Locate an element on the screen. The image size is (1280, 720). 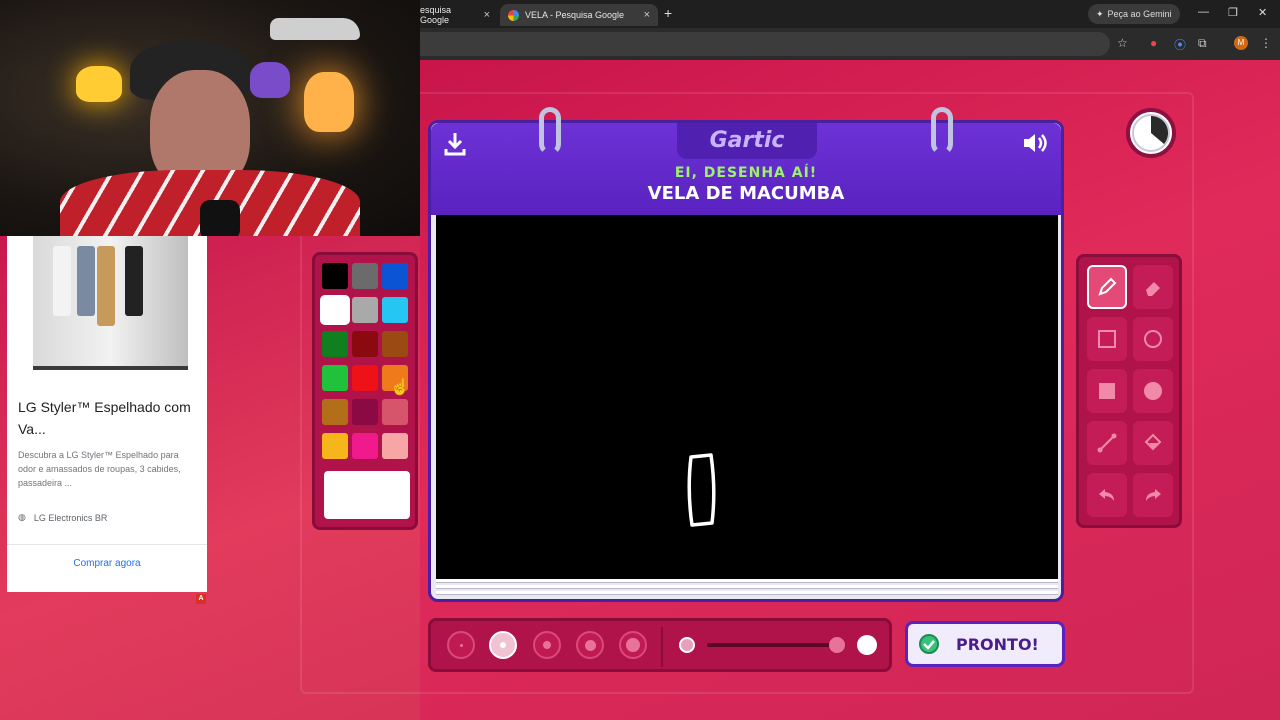
rectangle-outline-icon is located at coordinates (1107, 339).